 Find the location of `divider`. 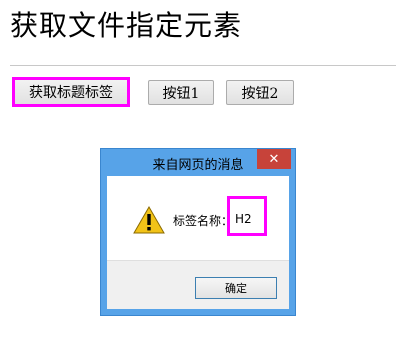

divider is located at coordinates (203, 65).